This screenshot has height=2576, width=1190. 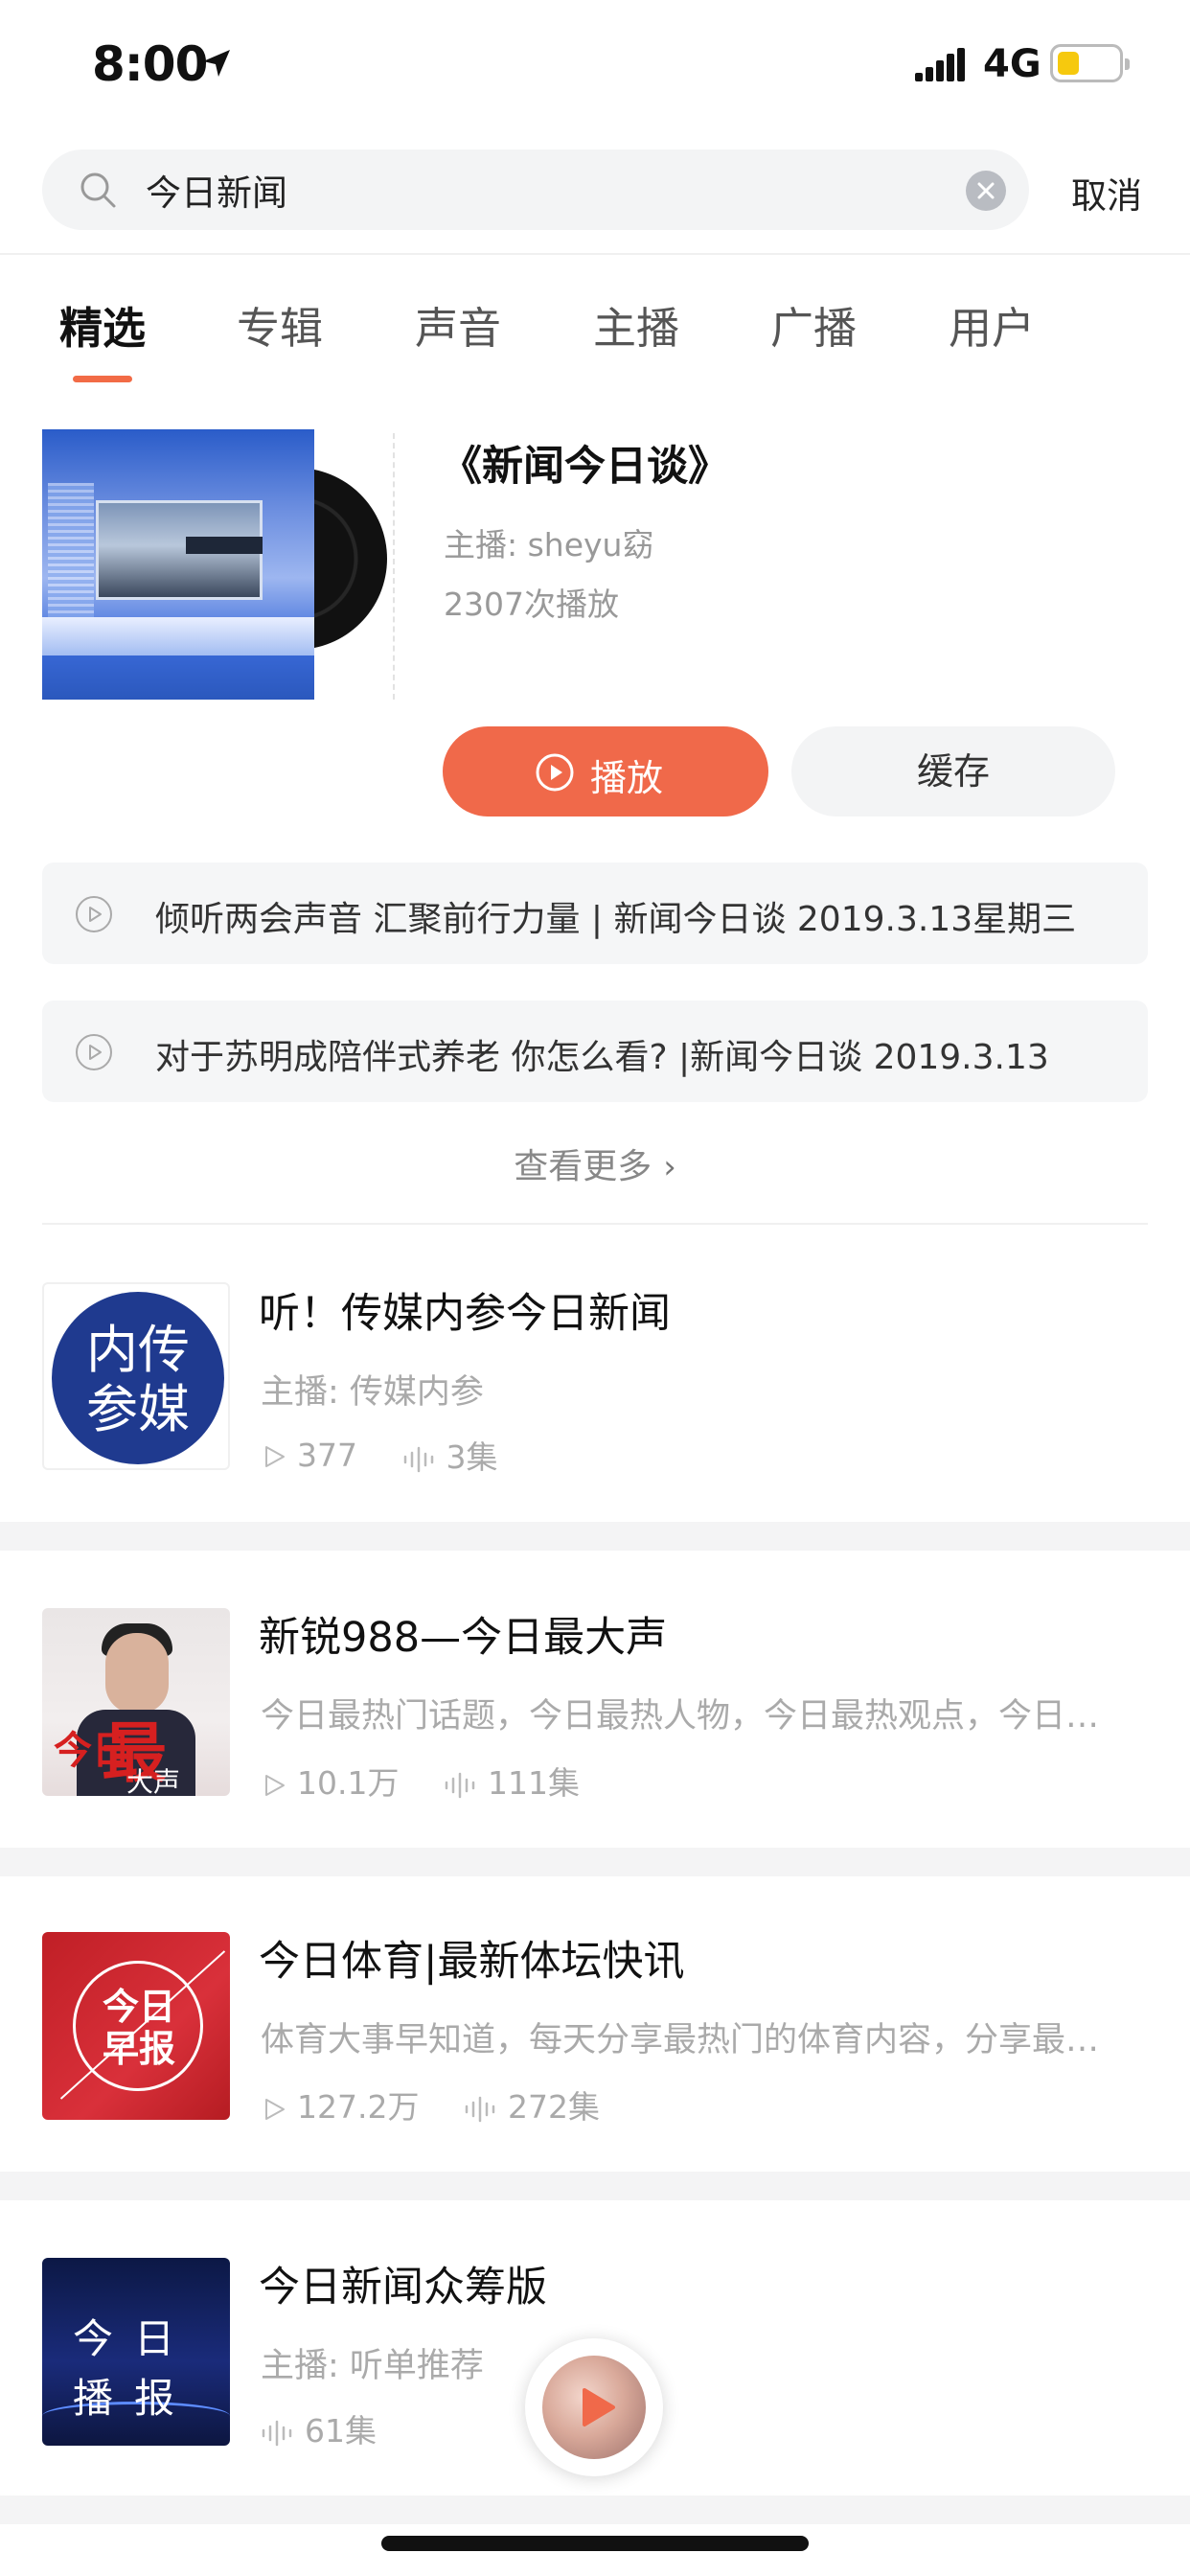 What do you see at coordinates (463, 1634) in the screenshot?
I see `result-title: 新锐988—今日最大声` at bounding box center [463, 1634].